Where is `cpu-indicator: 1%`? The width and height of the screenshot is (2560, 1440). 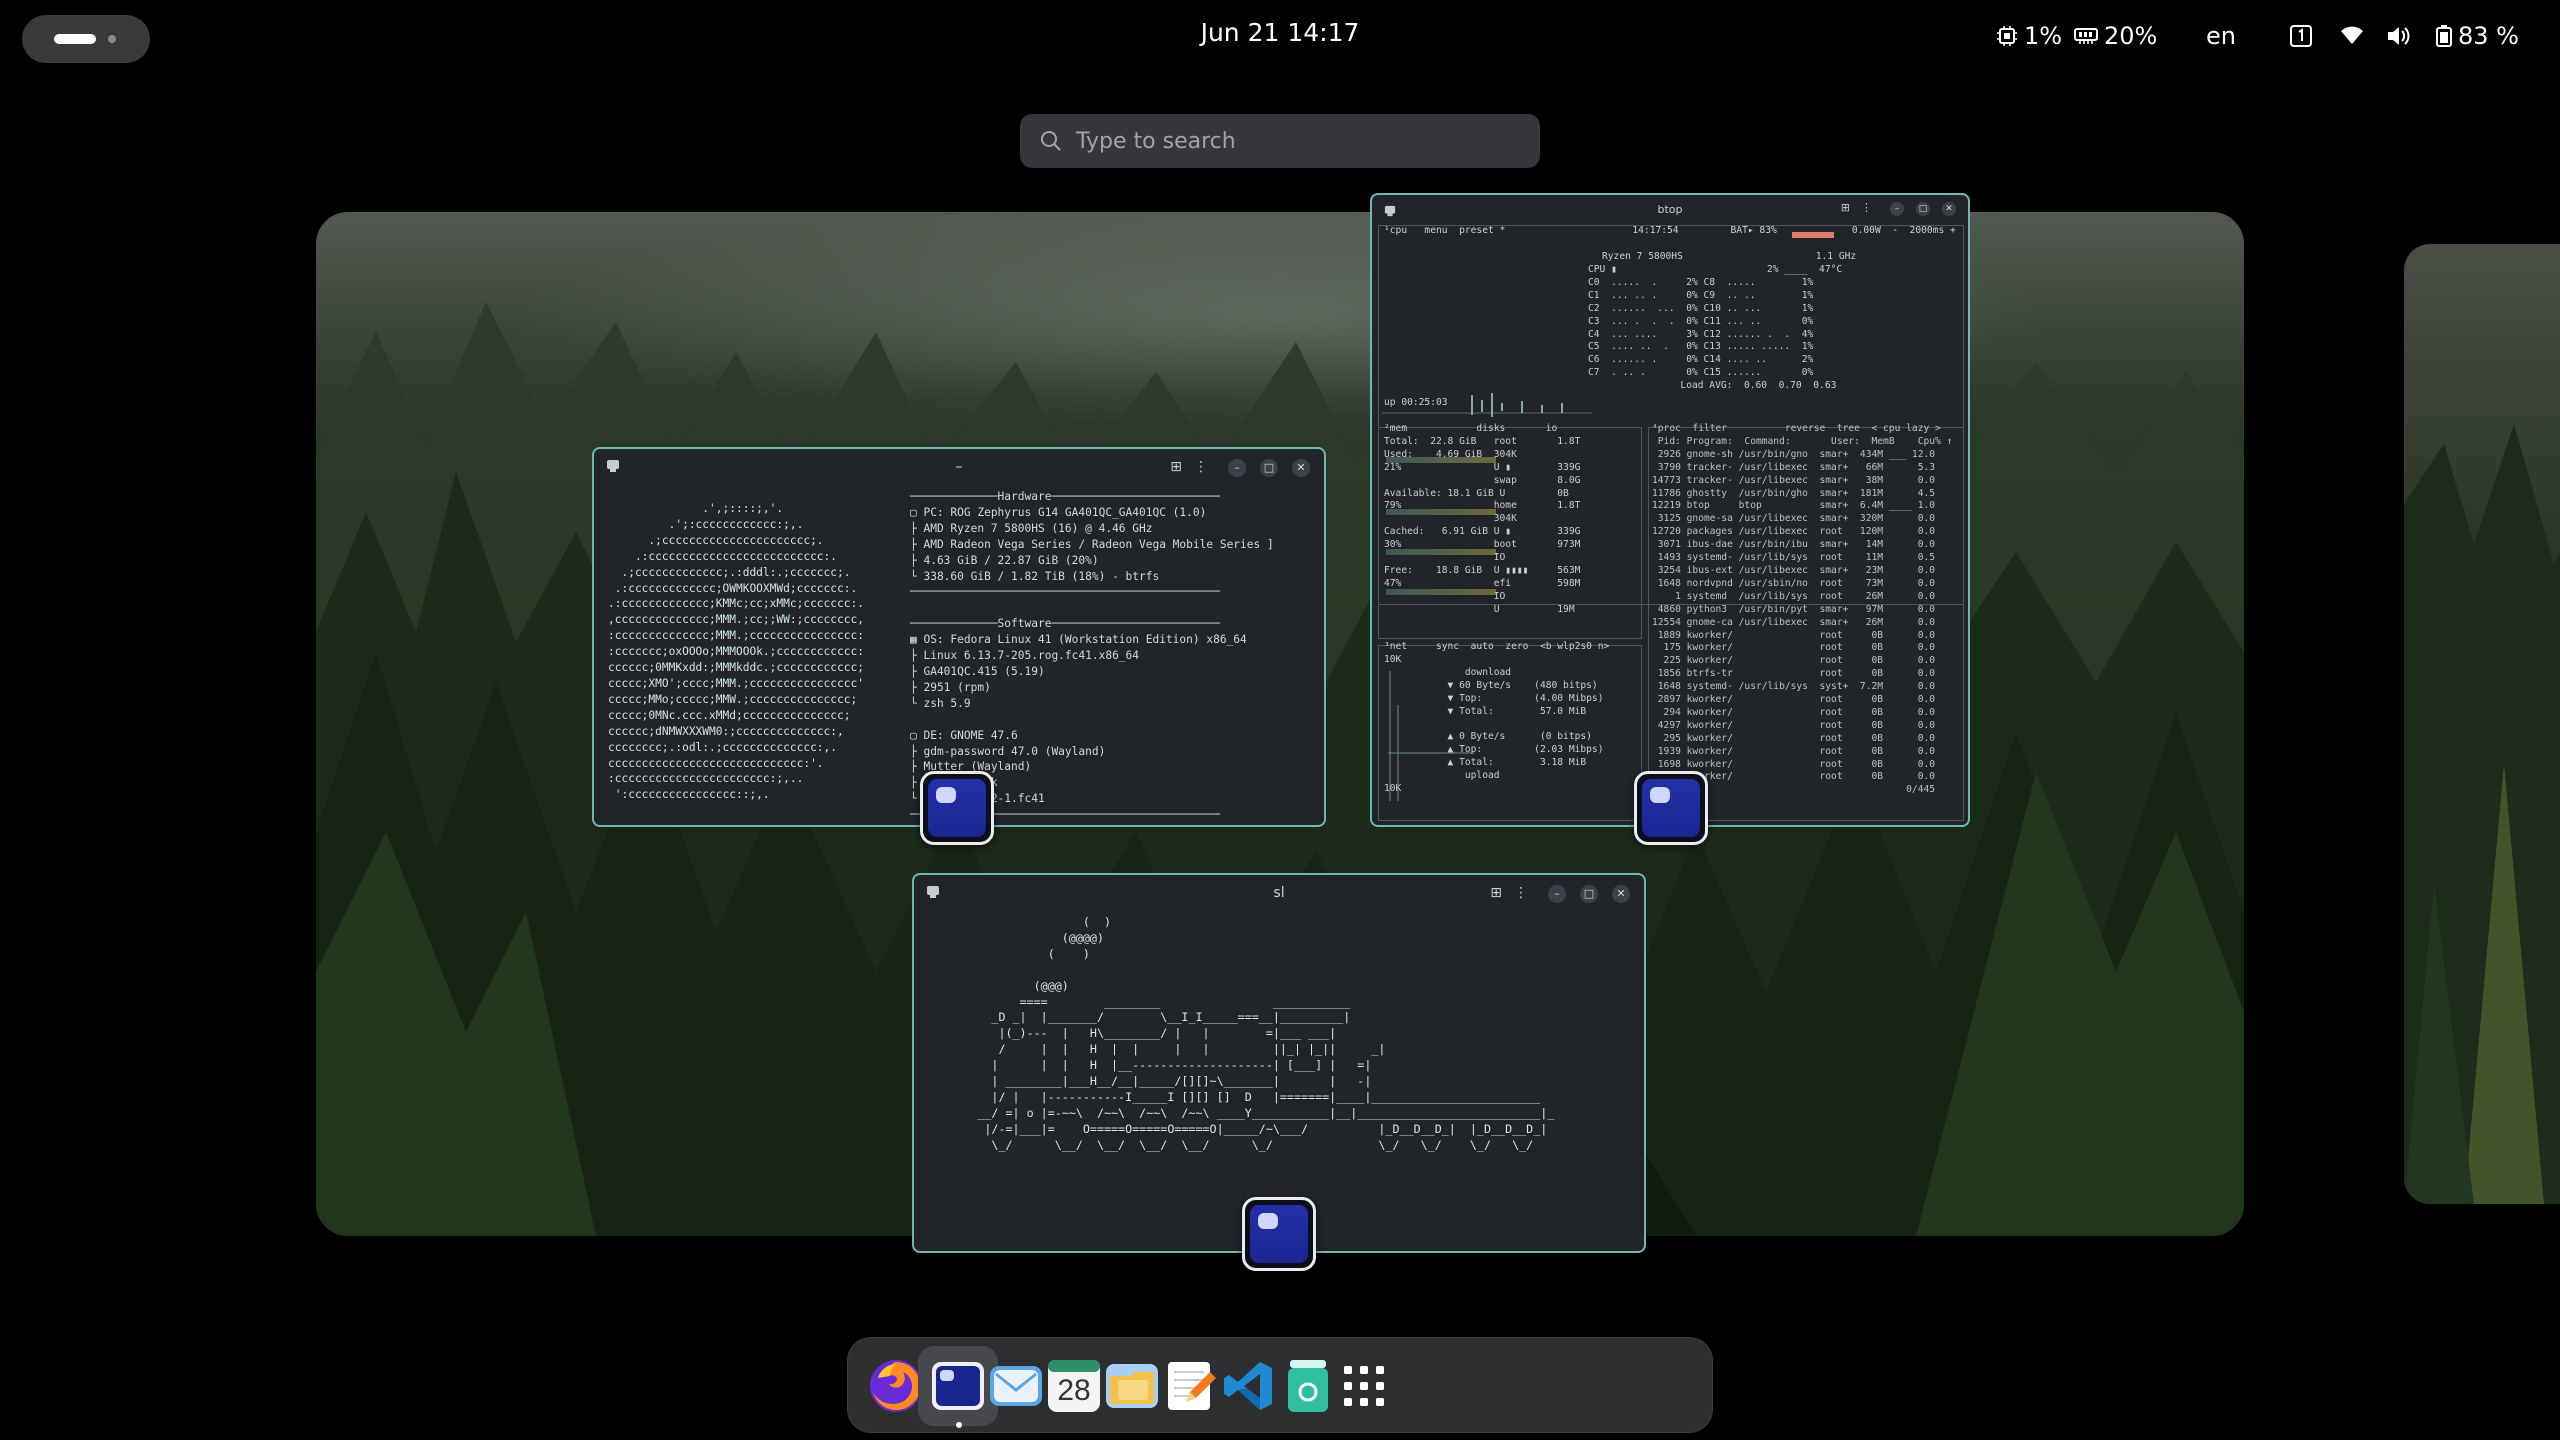 cpu-indicator: 1% is located at coordinates (2029, 36).